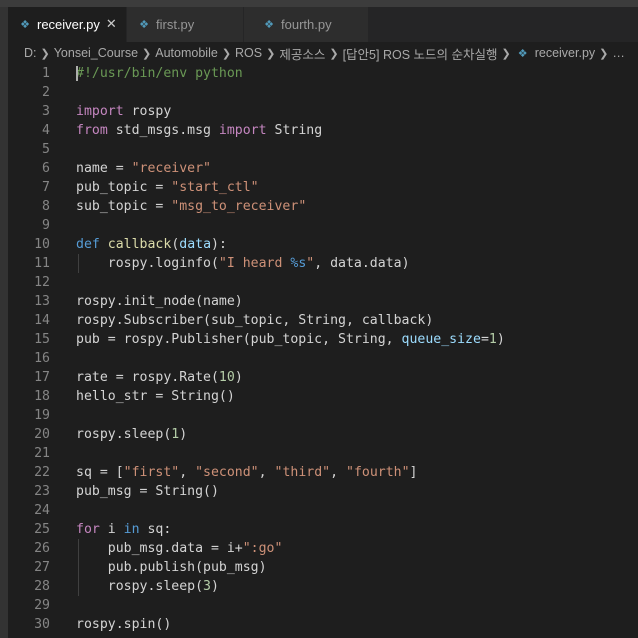 The height and width of the screenshot is (638, 638). Describe the element at coordinates (323, 149) in the screenshot. I see `code-line: 5` at that location.